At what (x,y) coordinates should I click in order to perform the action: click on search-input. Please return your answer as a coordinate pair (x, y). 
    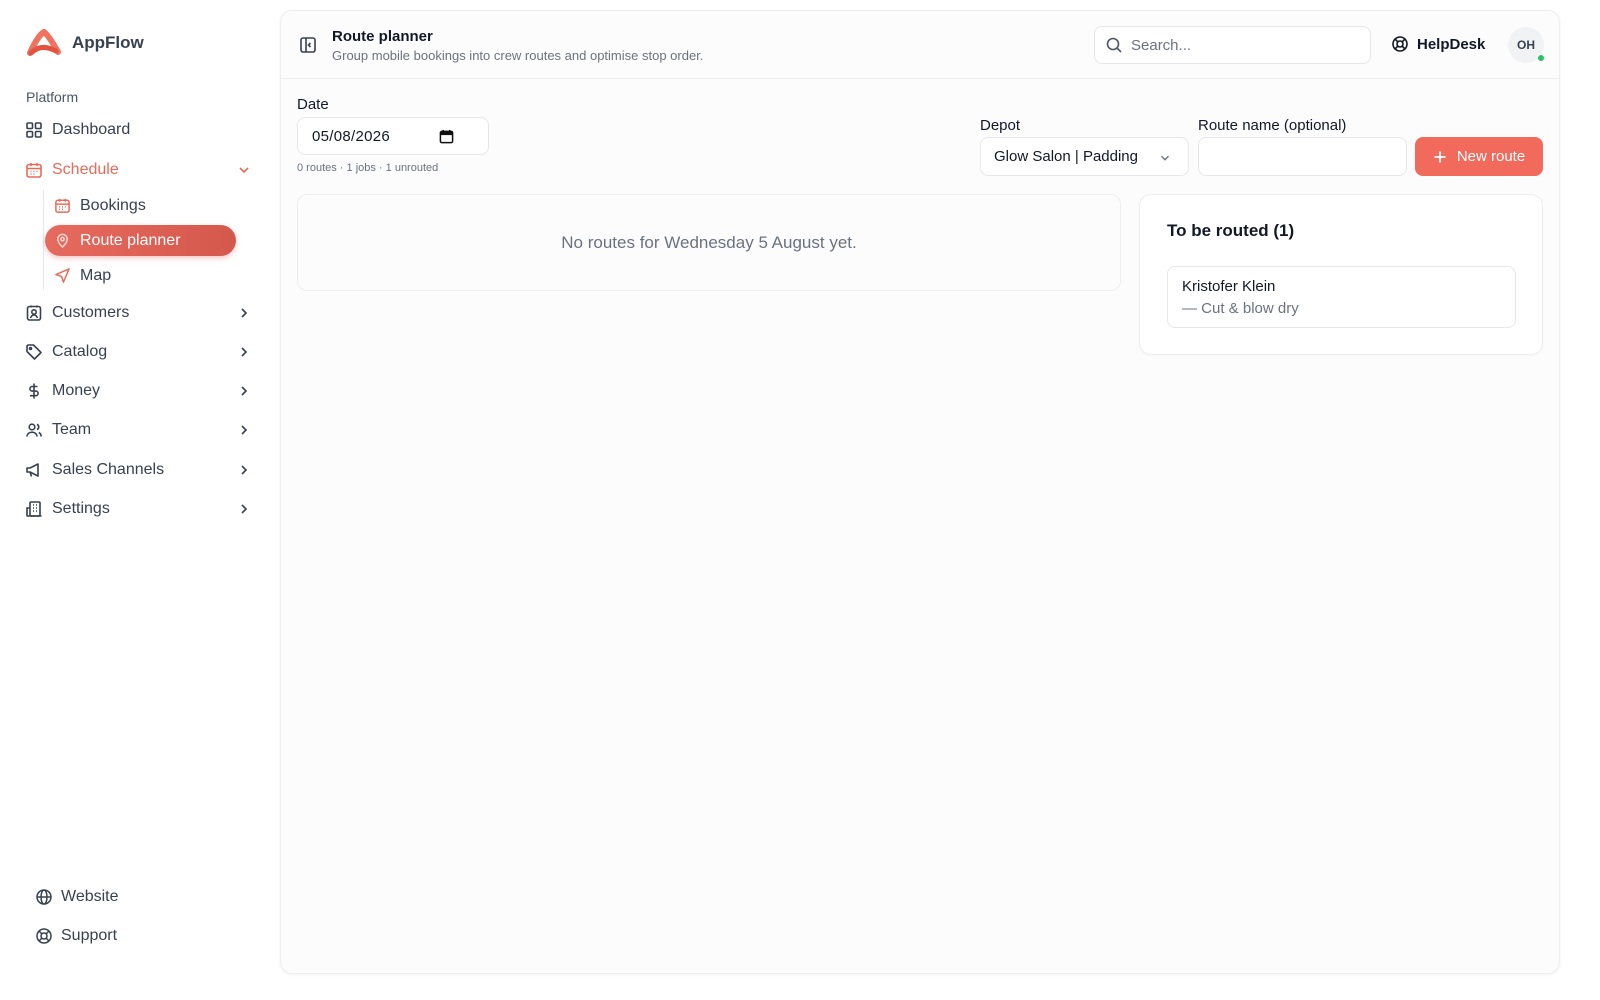
    Looking at the image, I should click on (1241, 45).